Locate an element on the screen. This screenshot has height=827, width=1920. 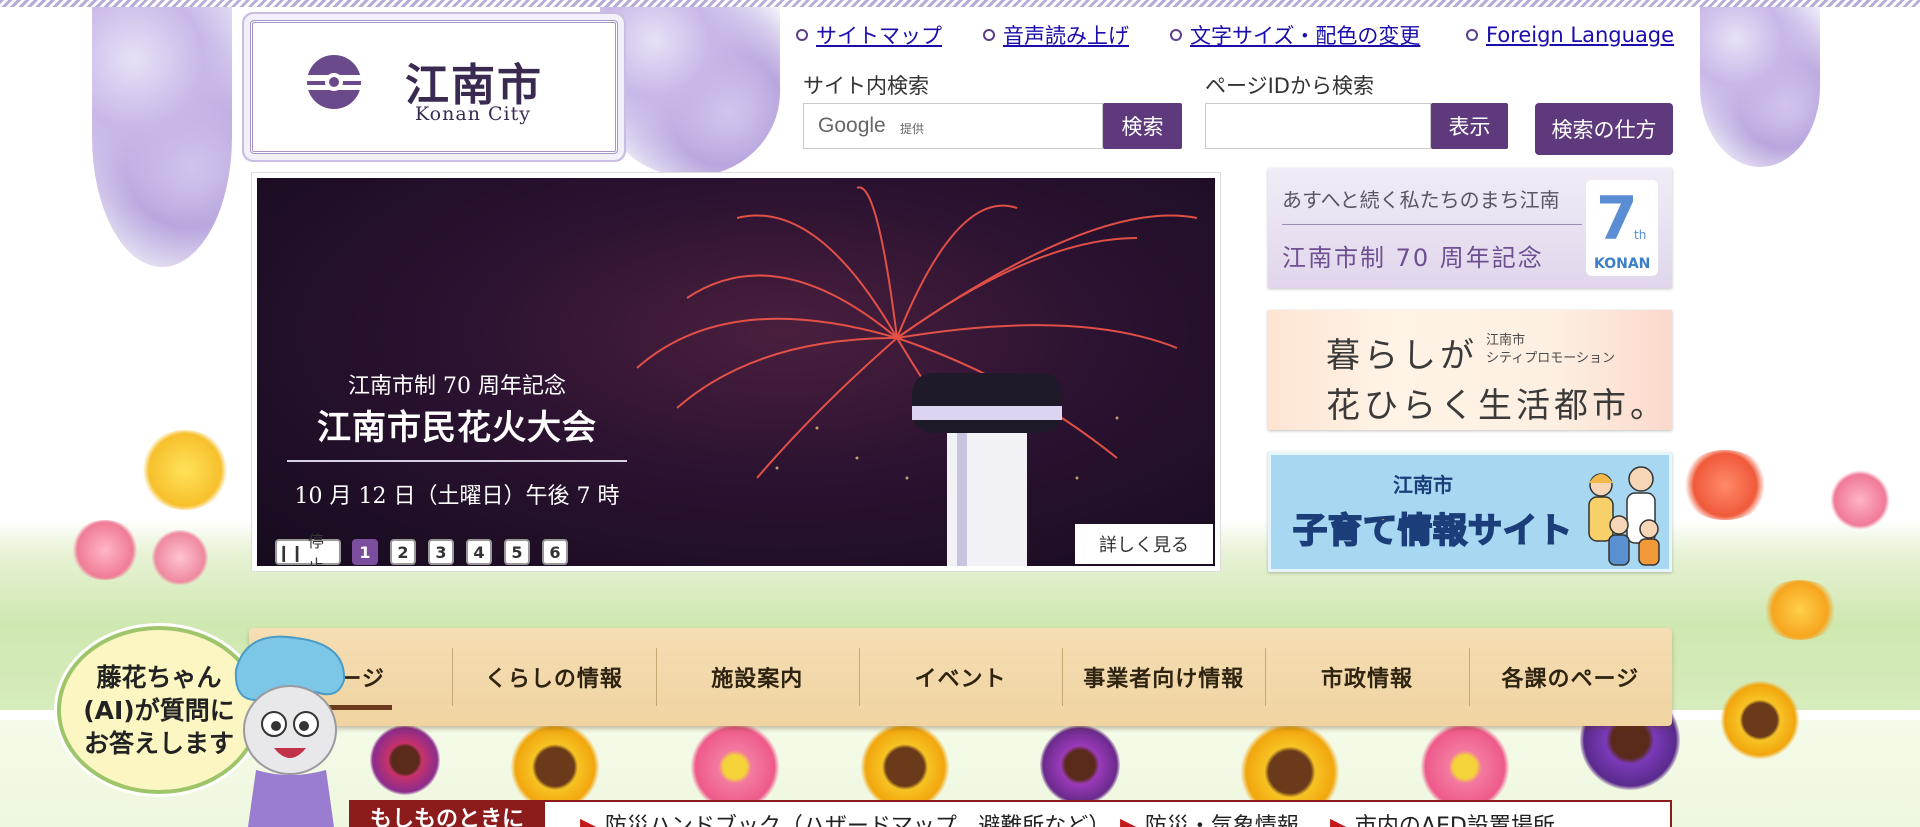
util-foreign: Foreign Language is located at coordinates (1570, 35).